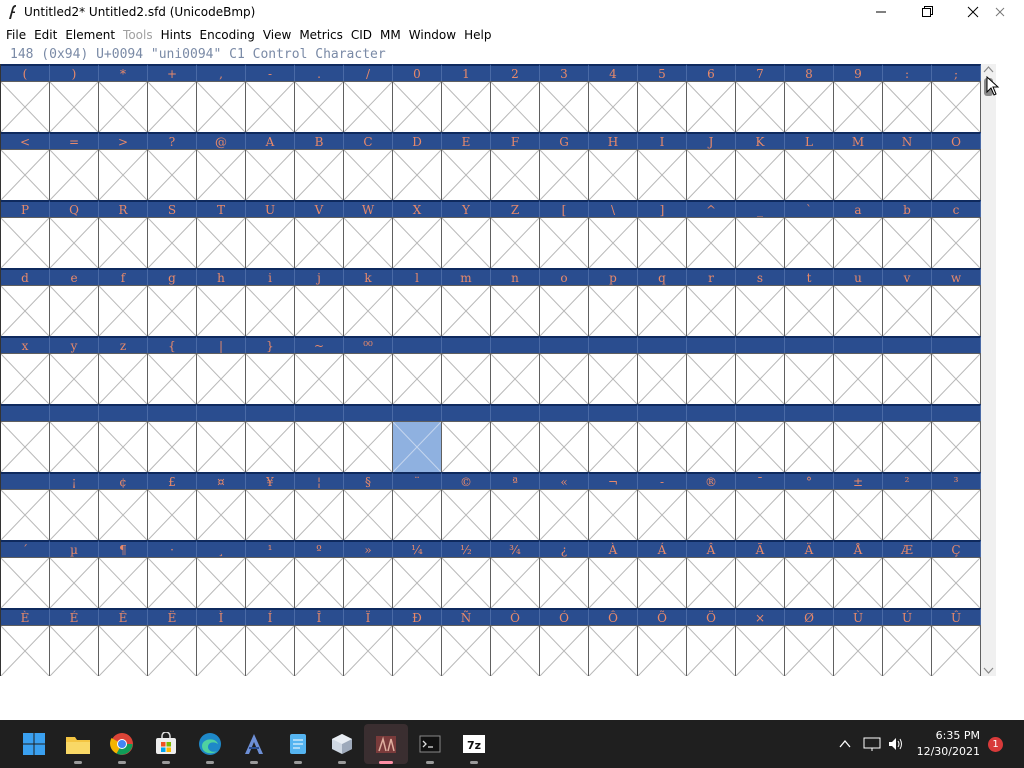 The height and width of the screenshot is (768, 1024). Describe the element at coordinates (1000, 12) in the screenshot. I see `outer-close-button` at that location.